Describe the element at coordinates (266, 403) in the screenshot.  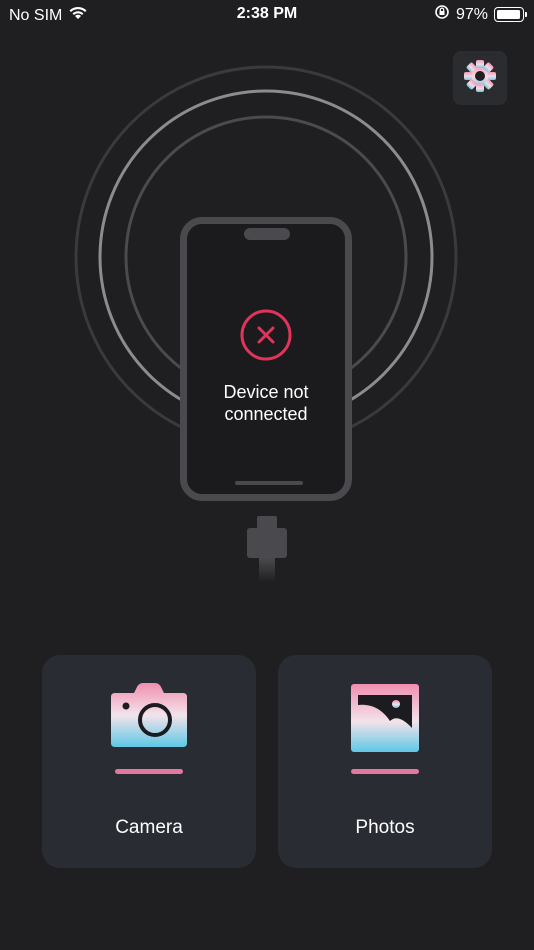
I see `device-status-text: Device not connected` at that location.